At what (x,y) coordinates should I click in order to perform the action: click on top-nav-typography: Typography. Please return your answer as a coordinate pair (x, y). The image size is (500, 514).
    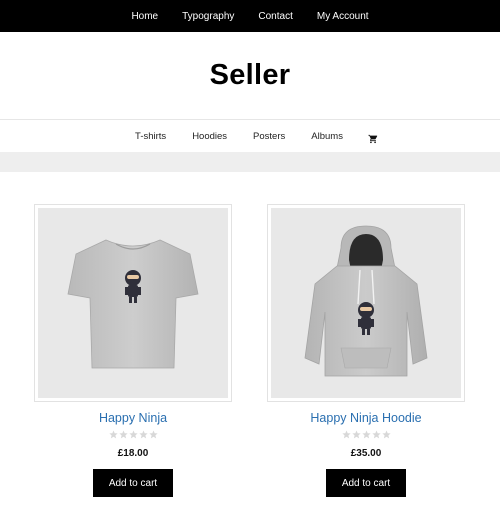
    Looking at the image, I should click on (208, 16).